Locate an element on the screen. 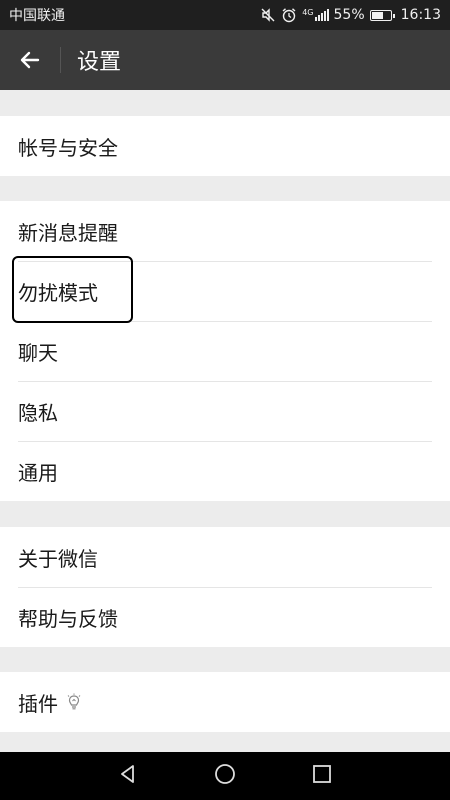 This screenshot has height=800, width=450. settings-item-general: 通用 is located at coordinates (225, 471).